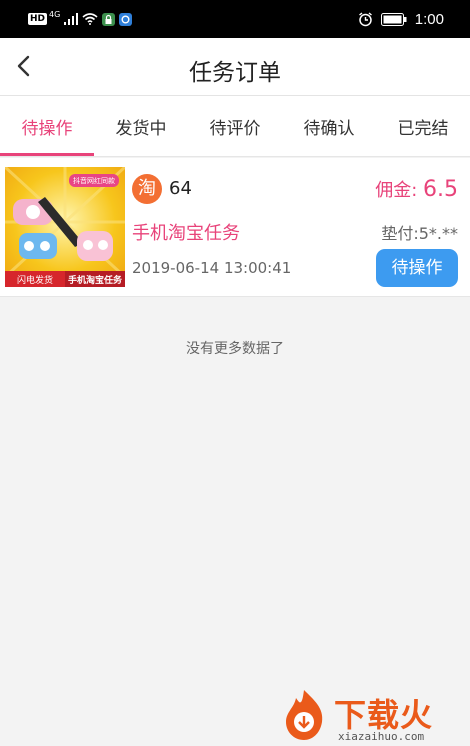 This screenshot has height=746, width=470. What do you see at coordinates (38, 19) in the screenshot?
I see `hd-indicator: HD` at bounding box center [38, 19].